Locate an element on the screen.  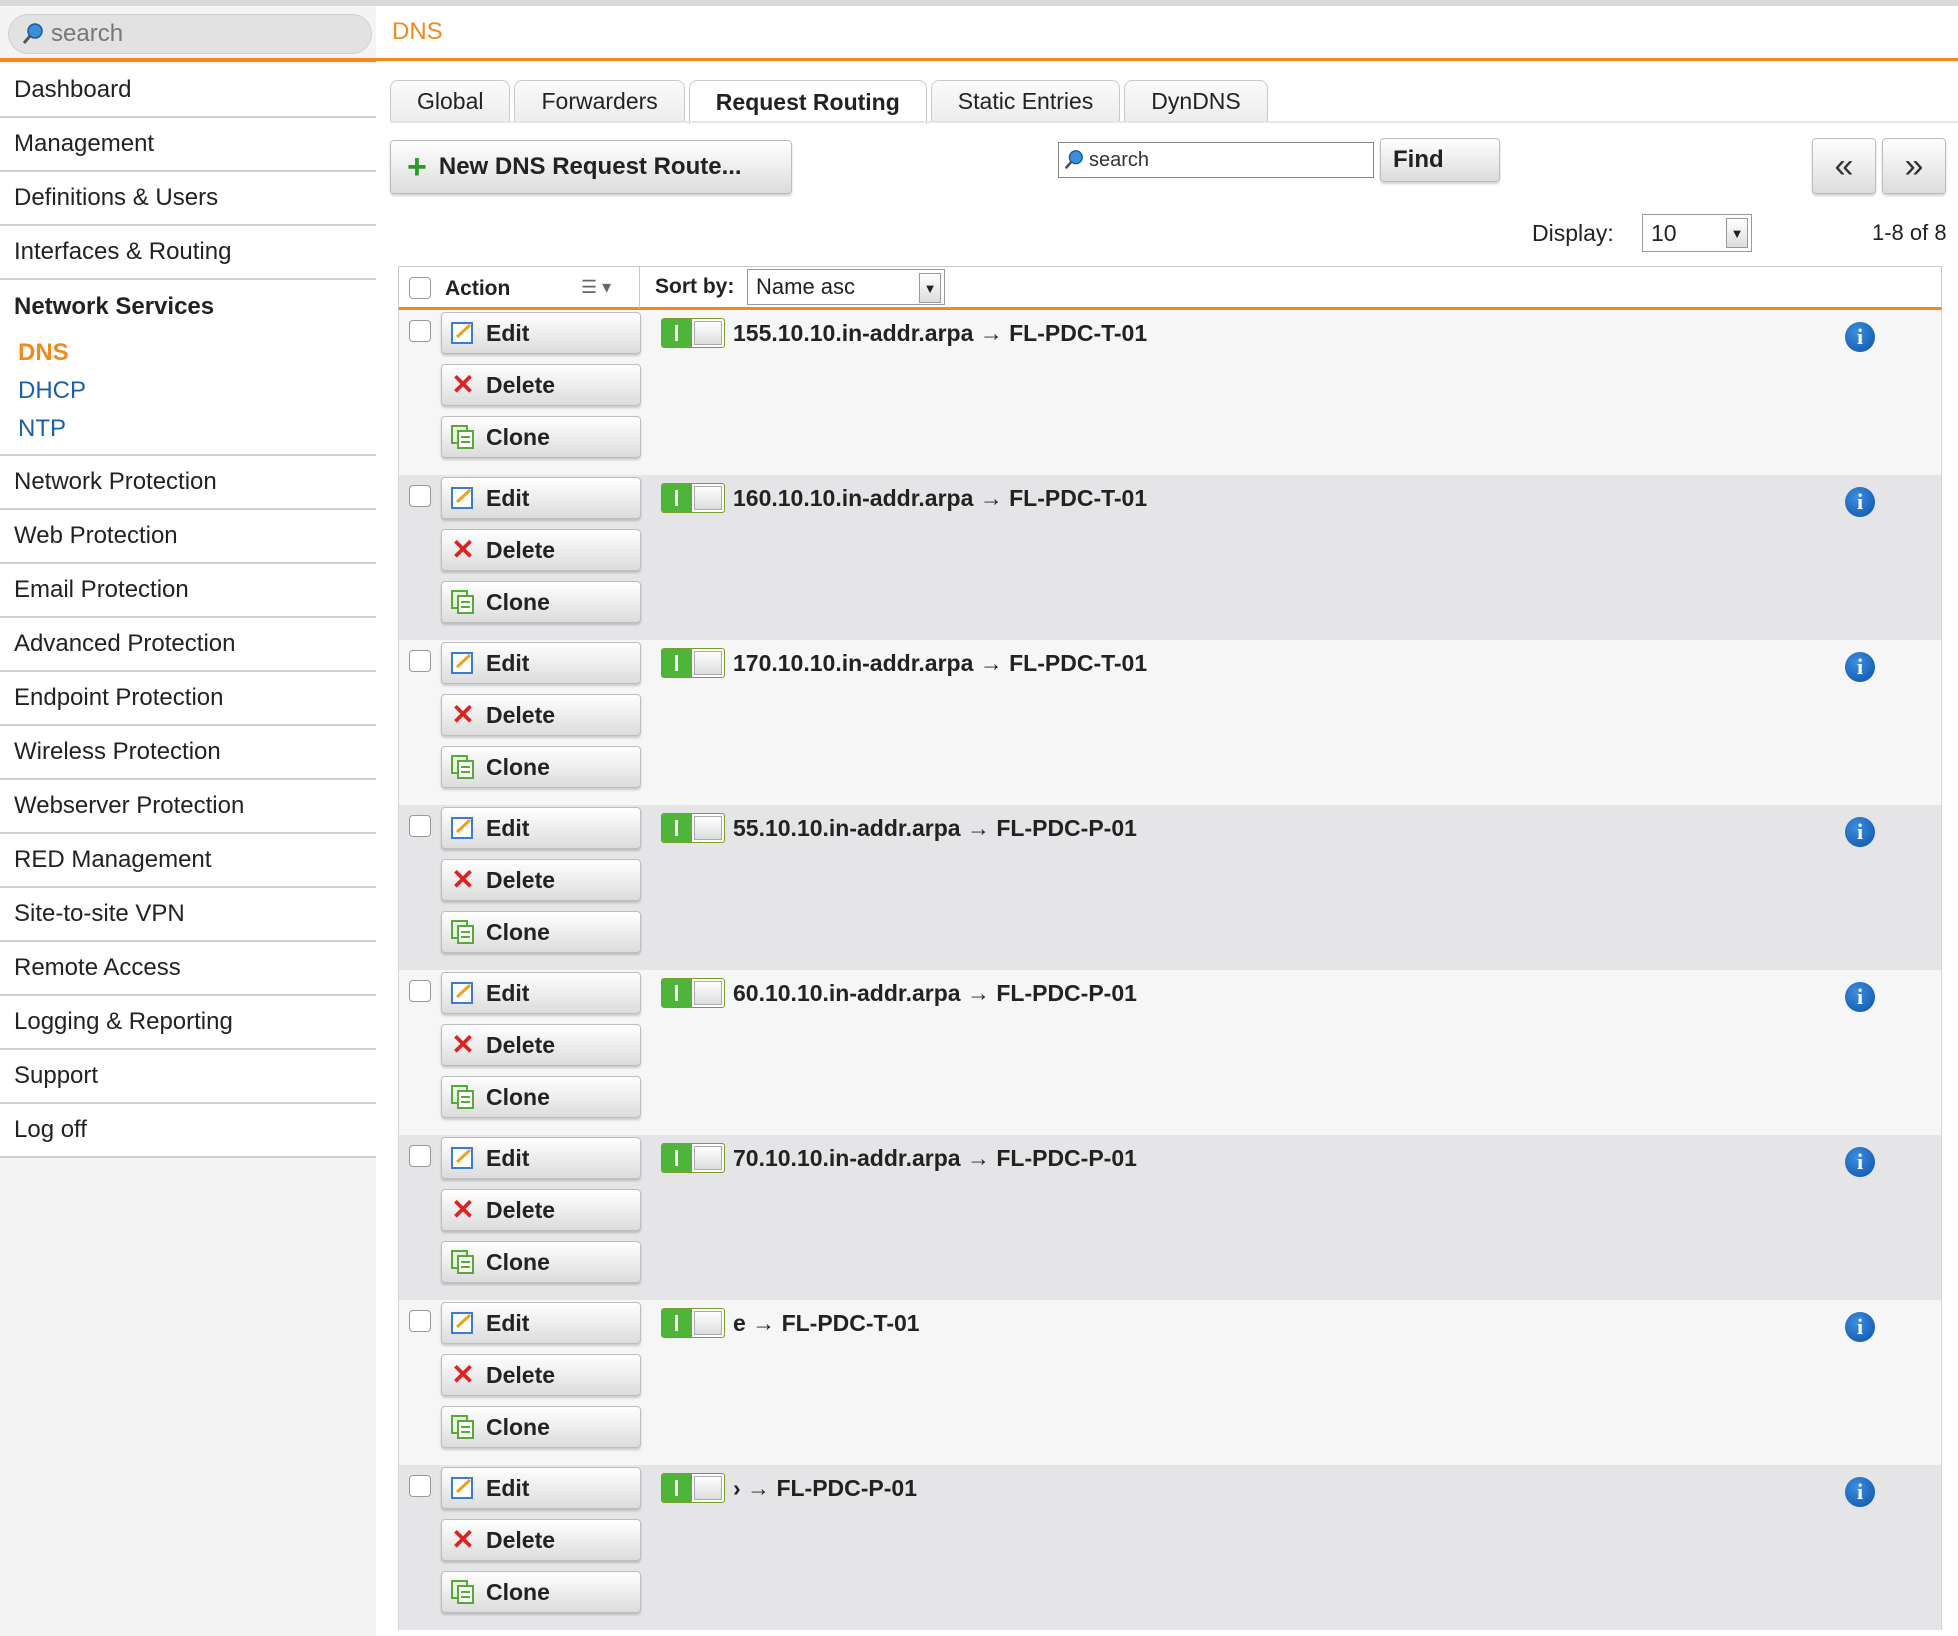
sidebar-item-log-off: Log off is located at coordinates (188, 1131).